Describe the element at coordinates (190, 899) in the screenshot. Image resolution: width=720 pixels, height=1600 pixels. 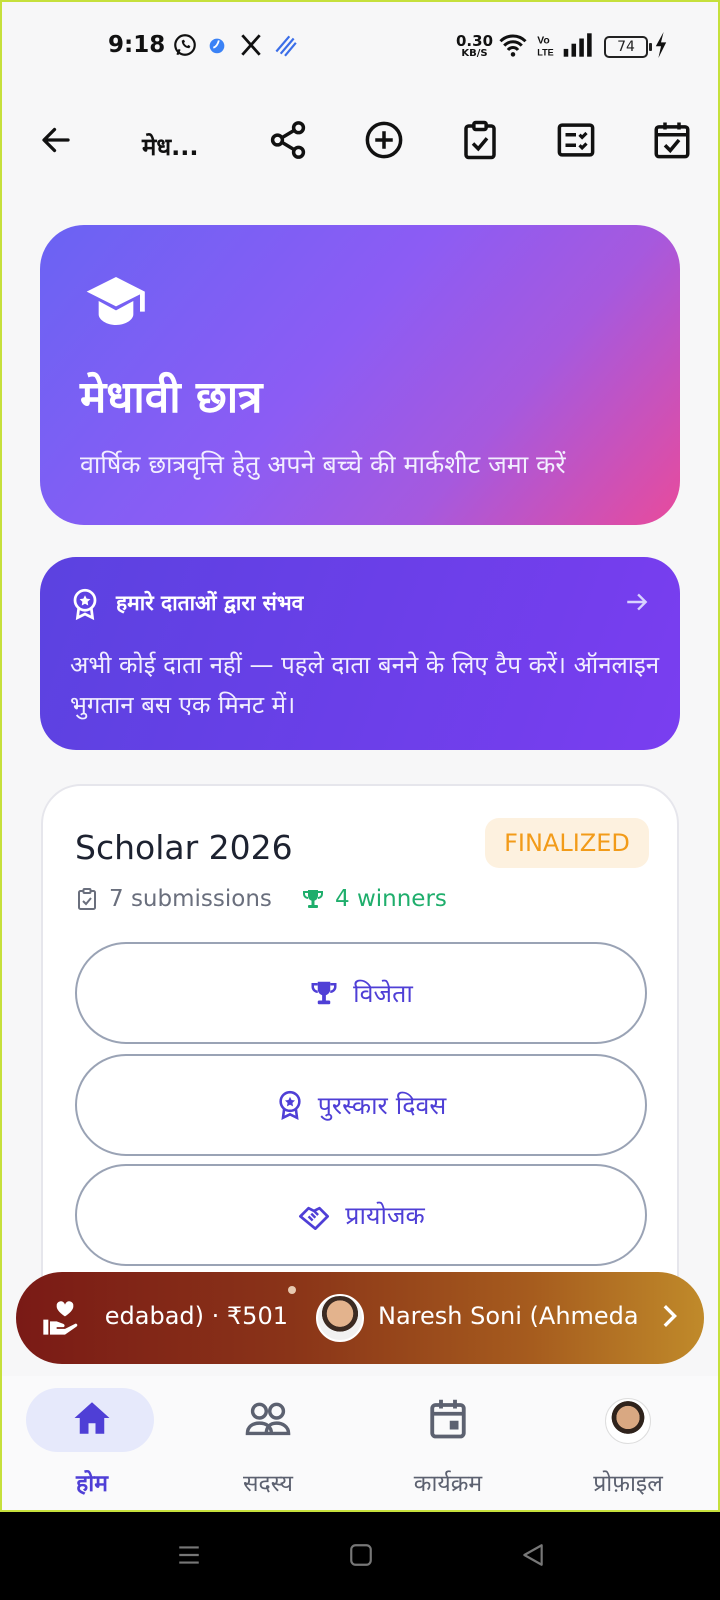
I see `submissions-text: 7 submissions` at that location.